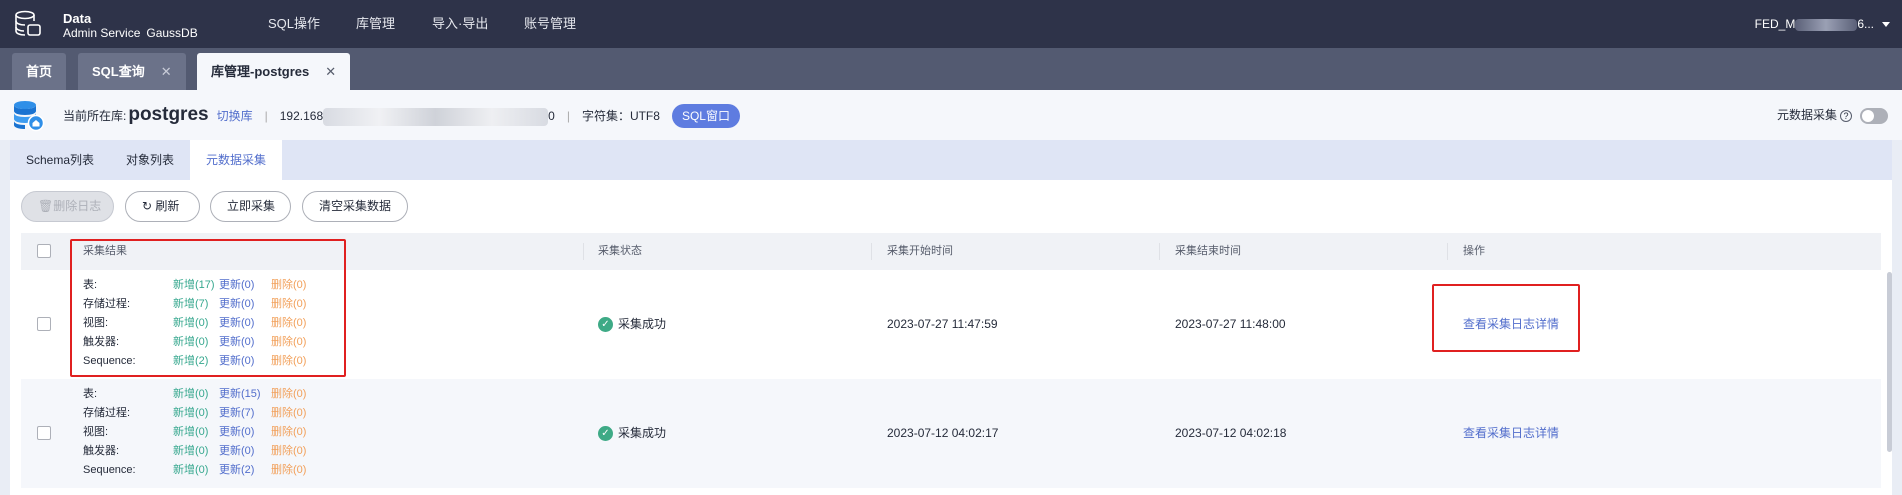 Image resolution: width=1902 pixels, height=495 pixels. Describe the element at coordinates (101, 451) in the screenshot. I see `object-type-label: 触发器:` at that location.